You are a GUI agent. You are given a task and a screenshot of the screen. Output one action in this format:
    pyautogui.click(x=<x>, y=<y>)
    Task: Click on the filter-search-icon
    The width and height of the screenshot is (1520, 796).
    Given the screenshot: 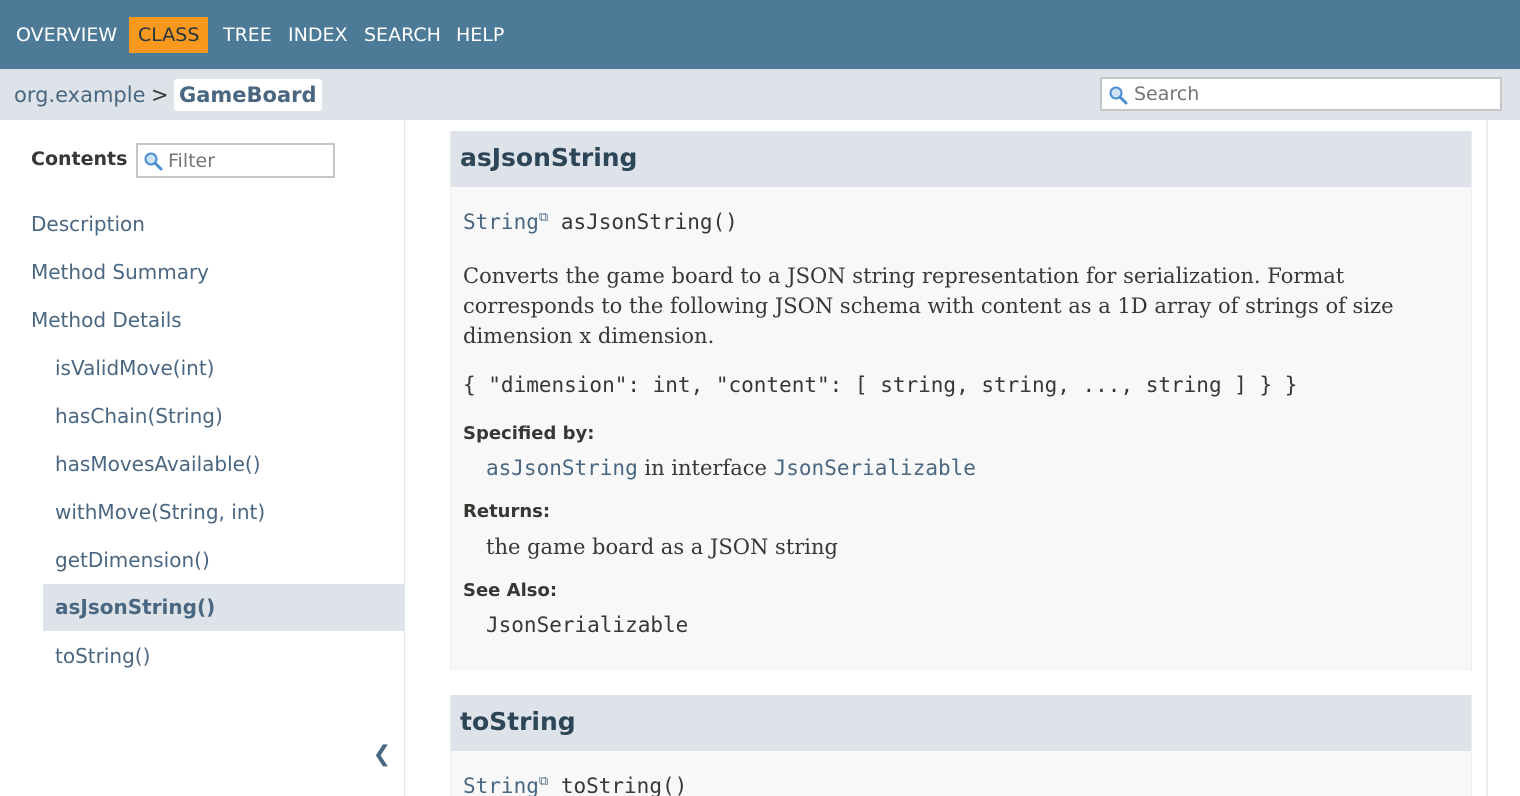 What is the action you would take?
    pyautogui.click(x=153, y=161)
    